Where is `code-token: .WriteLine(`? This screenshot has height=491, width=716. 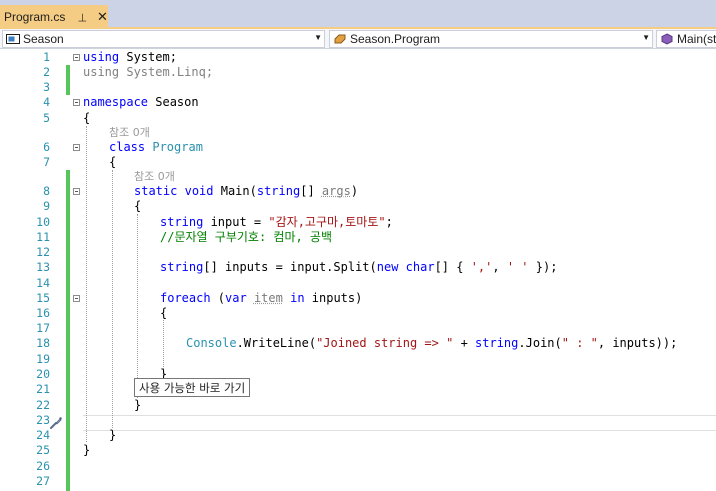
code-token: .WriteLine( is located at coordinates (276, 343).